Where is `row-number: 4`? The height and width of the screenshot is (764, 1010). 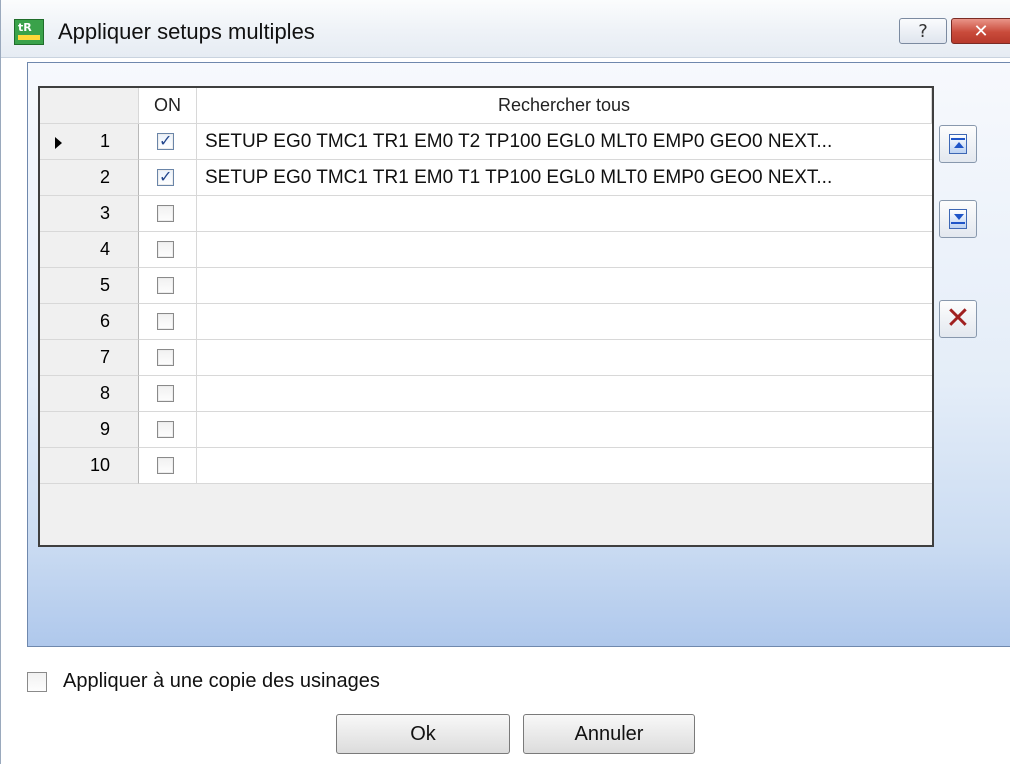 row-number: 4 is located at coordinates (89, 250).